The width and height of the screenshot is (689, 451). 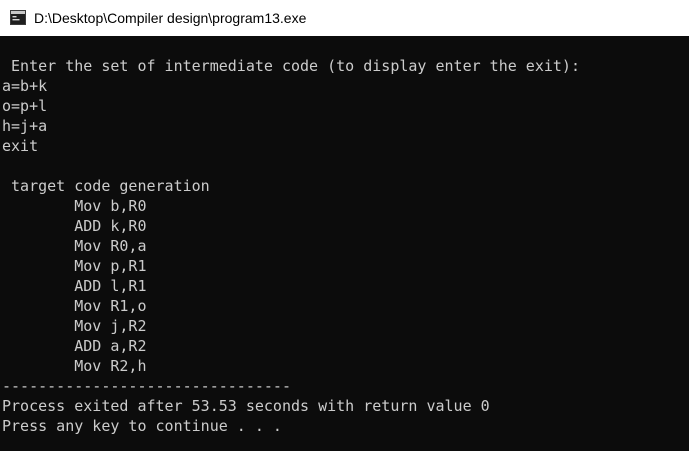 What do you see at coordinates (170, 18) in the screenshot?
I see `window-title: D:\Desktop\Compiler design\program13.exe` at bounding box center [170, 18].